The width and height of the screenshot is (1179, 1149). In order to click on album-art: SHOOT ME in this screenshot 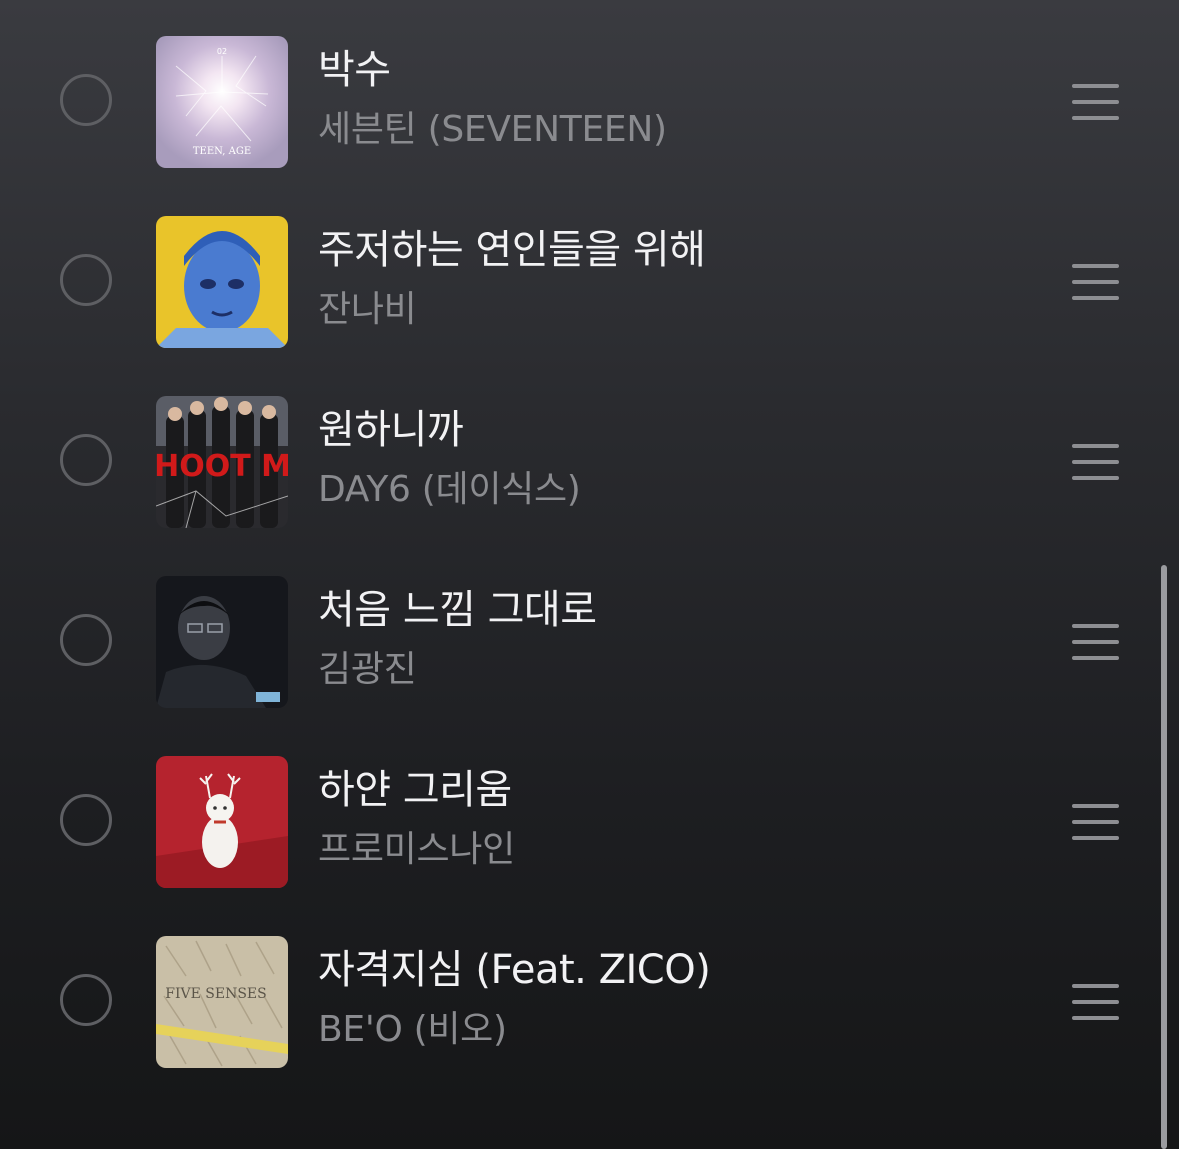, I will do `click(222, 462)`.